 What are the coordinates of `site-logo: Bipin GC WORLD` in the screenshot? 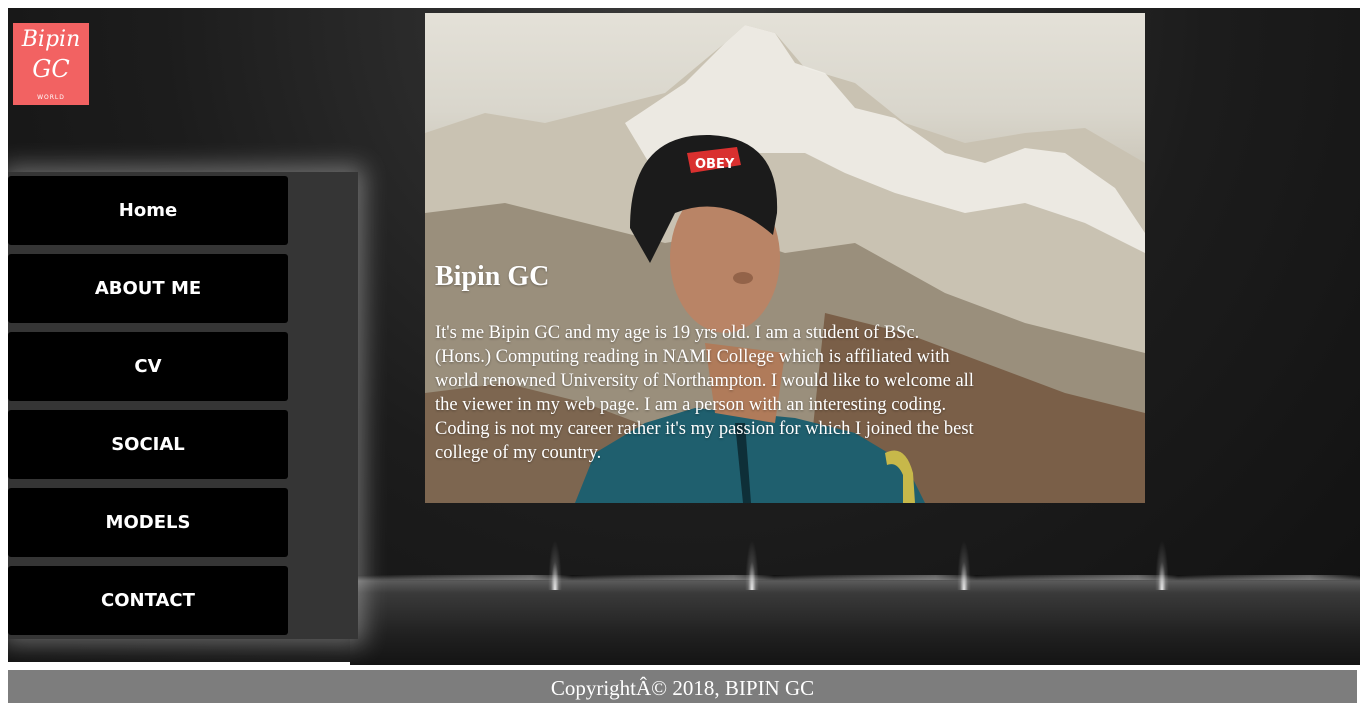 It's located at (51, 64).